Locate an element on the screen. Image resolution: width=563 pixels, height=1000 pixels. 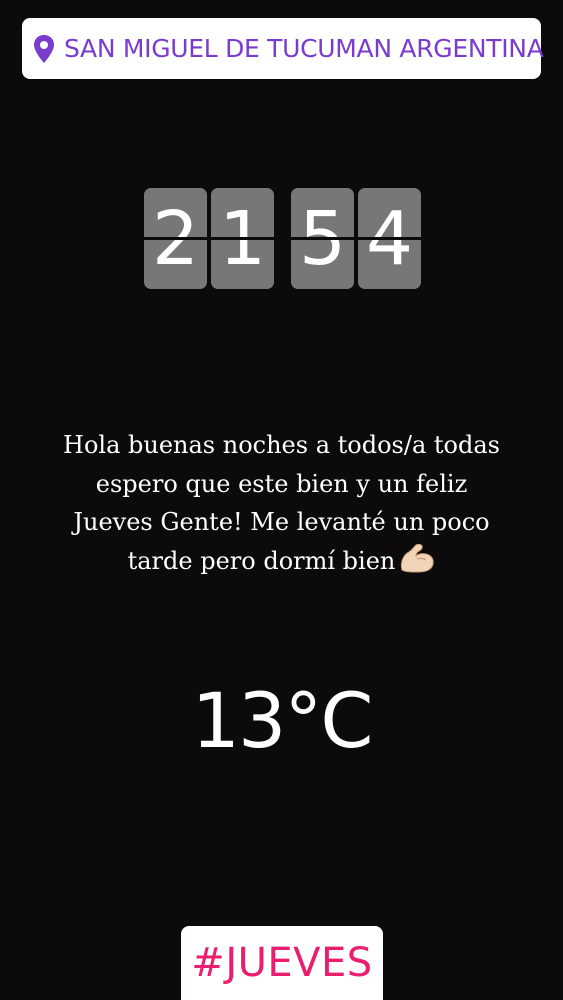
caption-line: espero que este bien y un feliz is located at coordinates (281, 483).